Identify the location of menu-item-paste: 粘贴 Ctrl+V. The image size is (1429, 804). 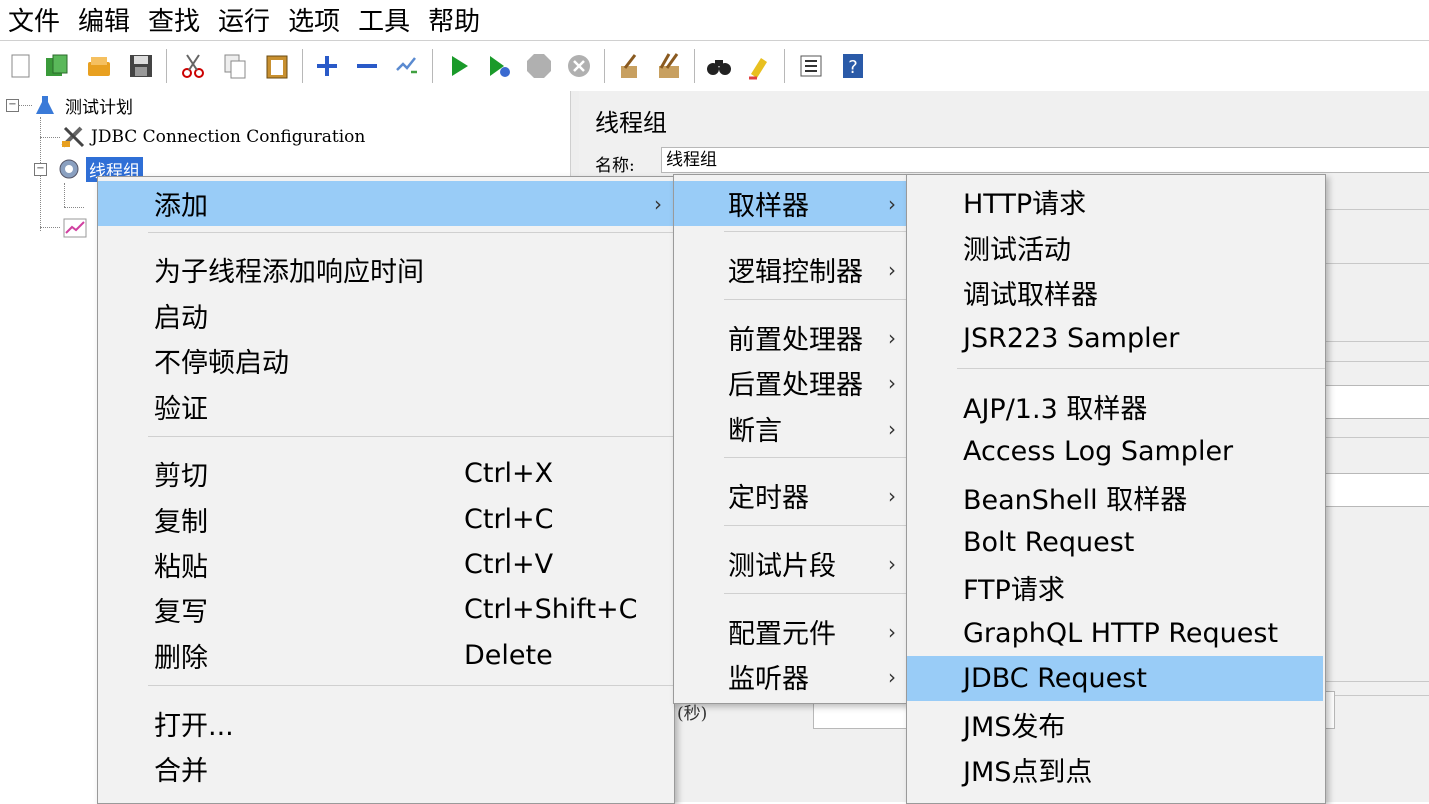
(386, 564).